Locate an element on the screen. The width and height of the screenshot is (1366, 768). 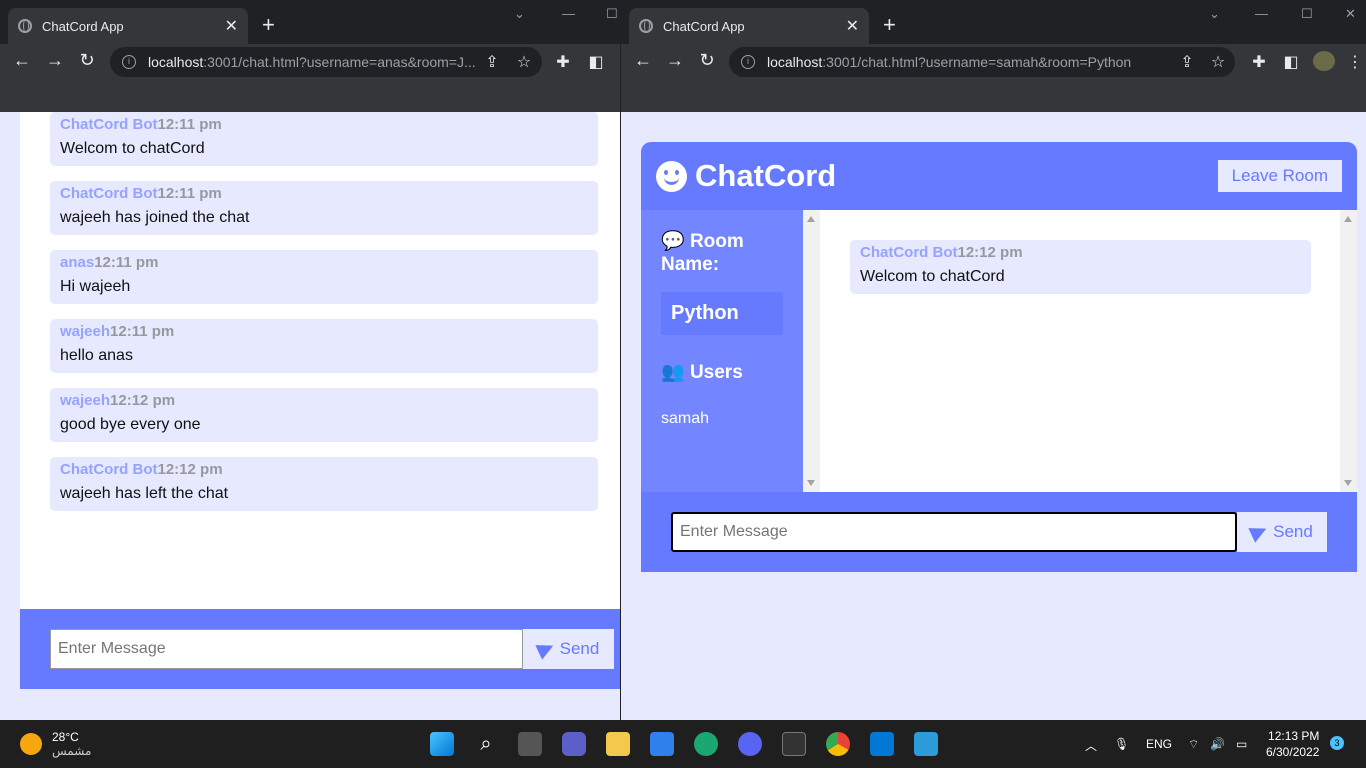
chevron-up-icon: ︿ is located at coordinates (1091, 745).